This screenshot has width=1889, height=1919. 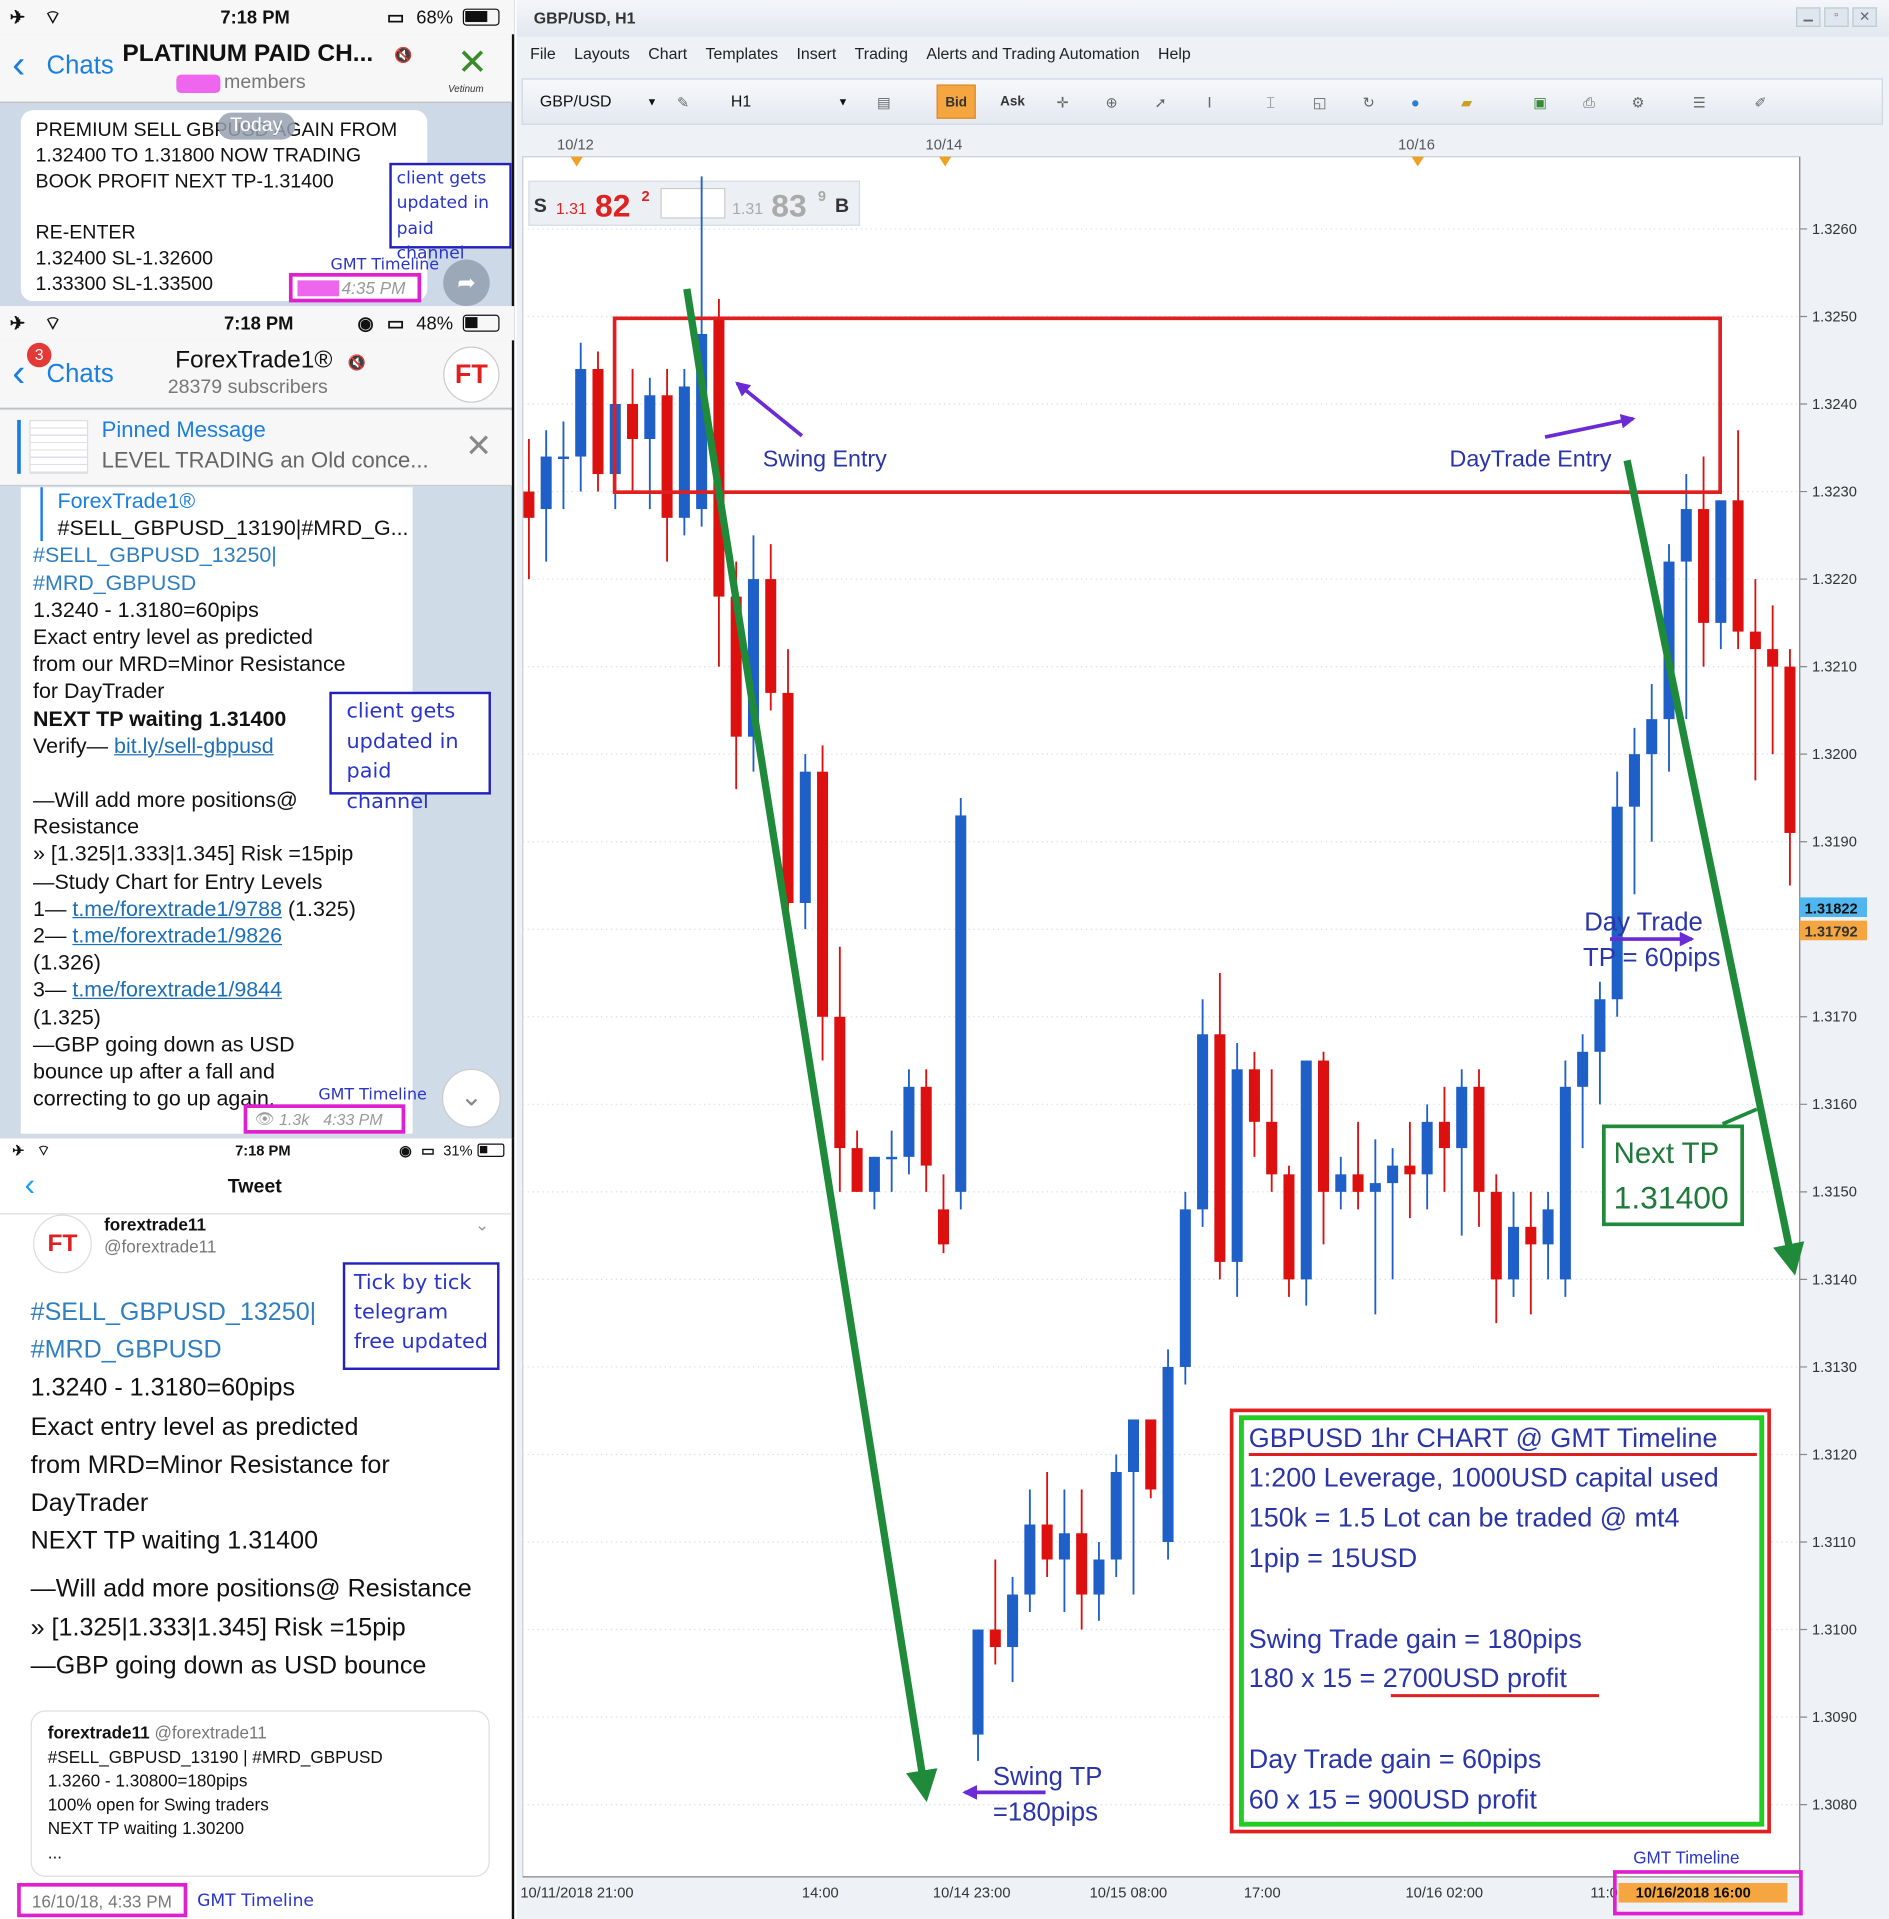 I want to click on zoom-icon: ⊕, so click(x=1111, y=102).